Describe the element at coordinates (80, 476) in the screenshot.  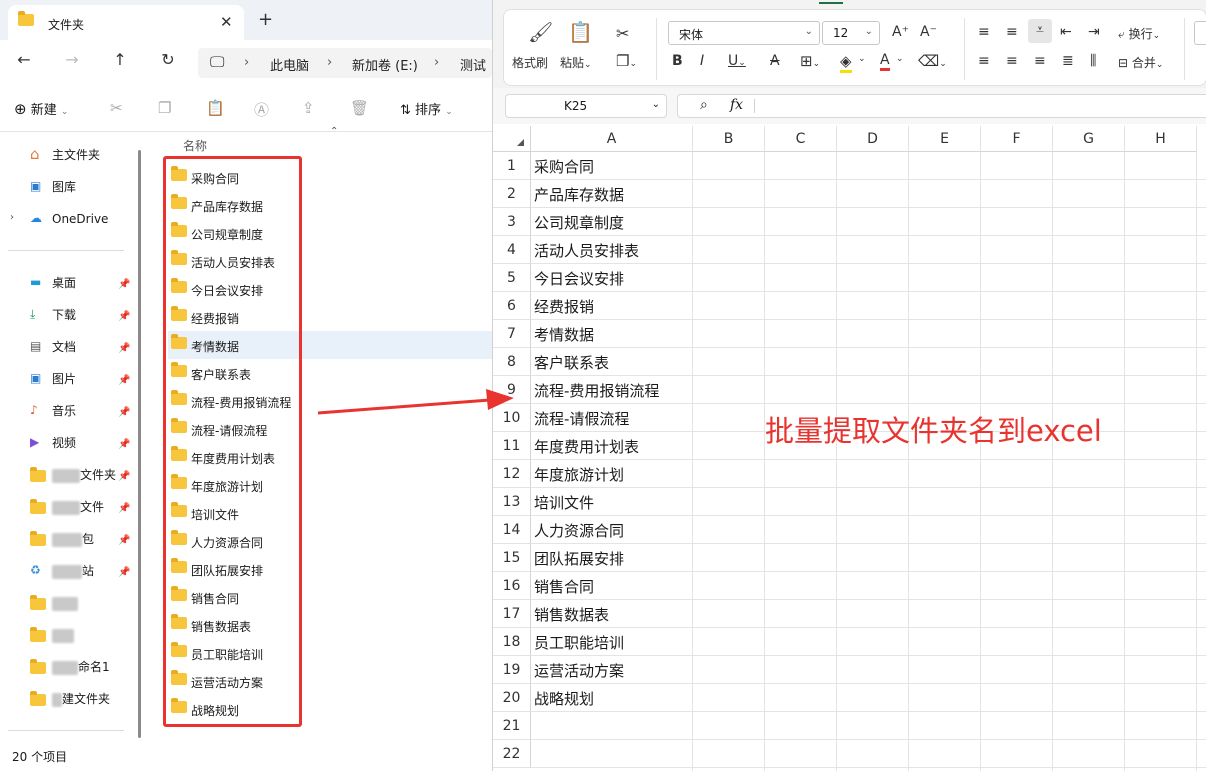
I see `sidebar-item-folder: 文件夹 📌` at that location.